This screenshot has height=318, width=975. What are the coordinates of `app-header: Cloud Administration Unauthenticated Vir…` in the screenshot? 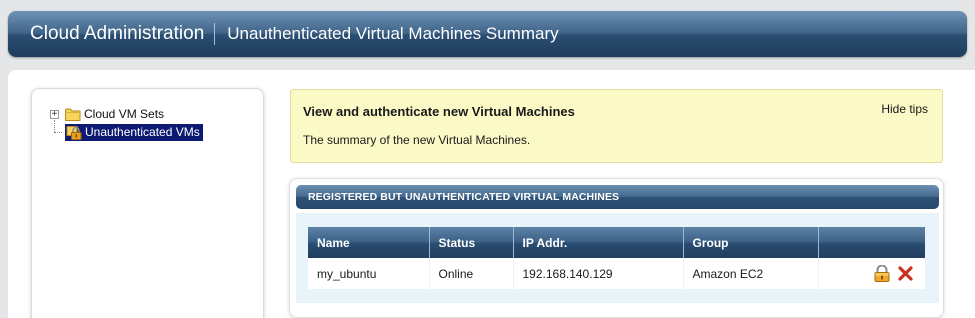 It's located at (487, 34).